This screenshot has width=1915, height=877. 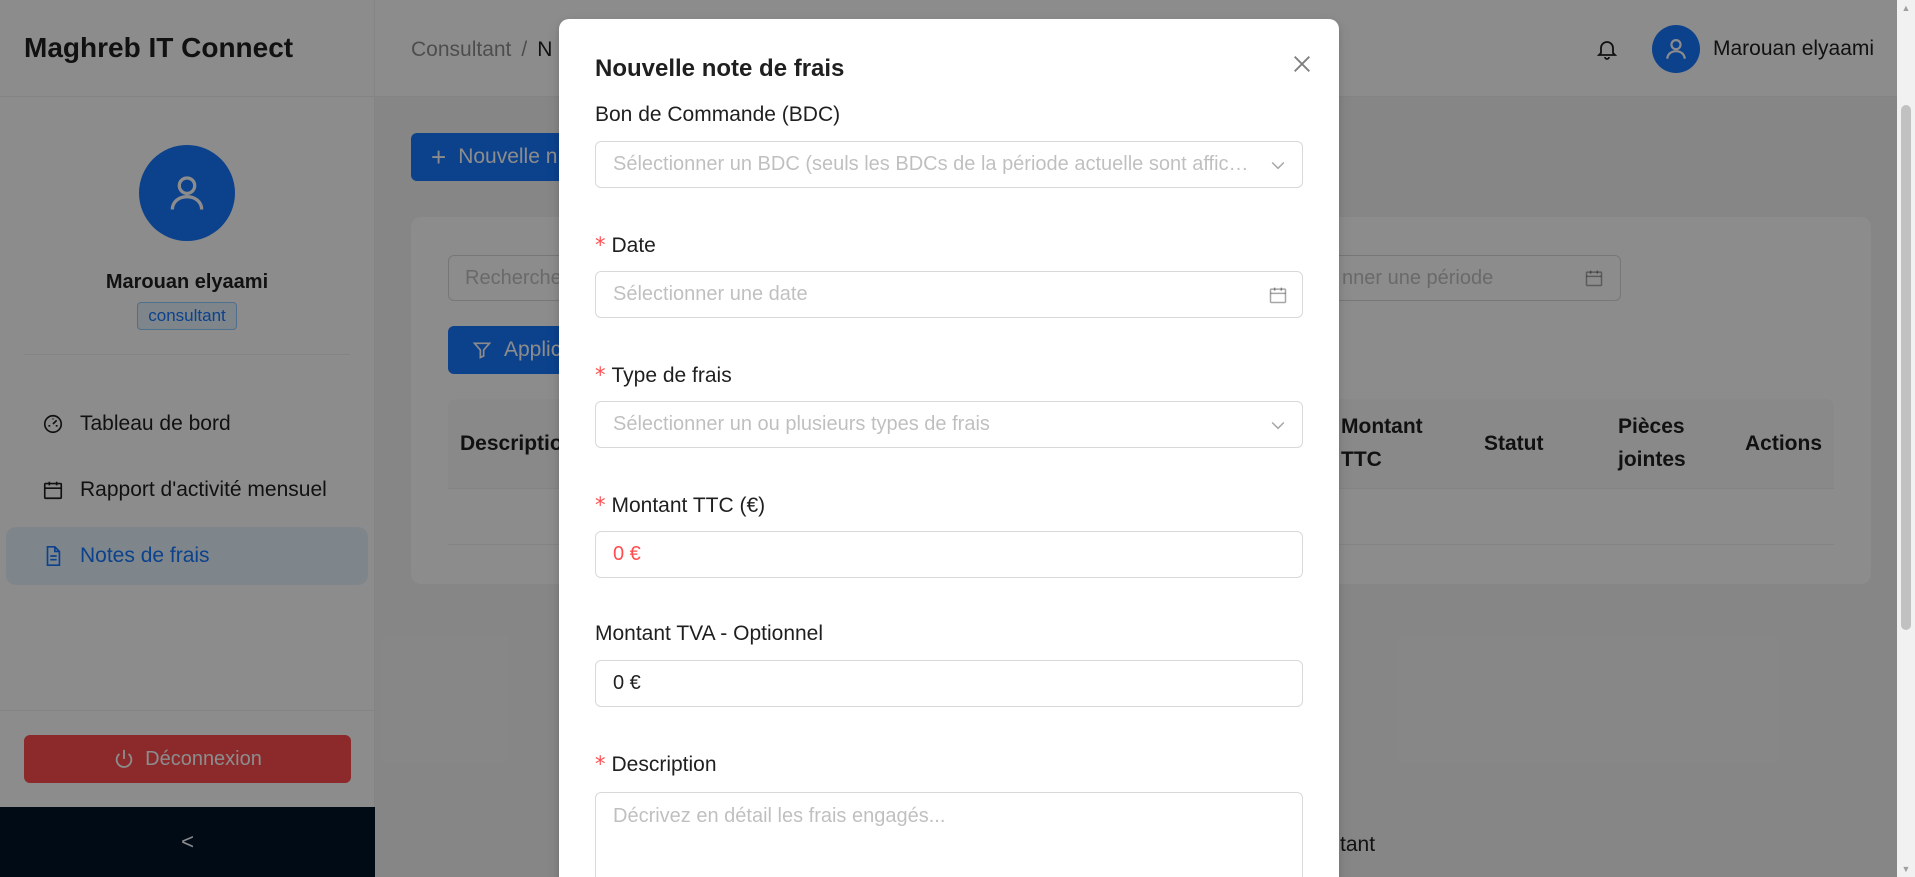 What do you see at coordinates (1906, 8) in the screenshot?
I see `scroll-up-icon: ▲` at bounding box center [1906, 8].